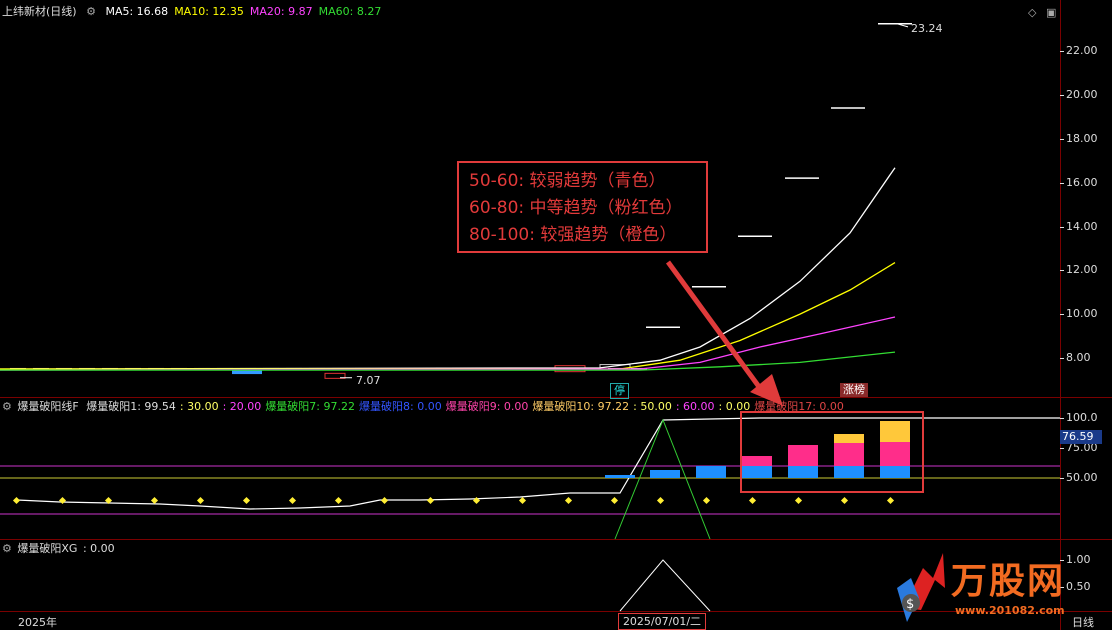 This screenshot has height=630, width=1112. I want to click on indicator1-value: : 30.00, so click(199, 406).